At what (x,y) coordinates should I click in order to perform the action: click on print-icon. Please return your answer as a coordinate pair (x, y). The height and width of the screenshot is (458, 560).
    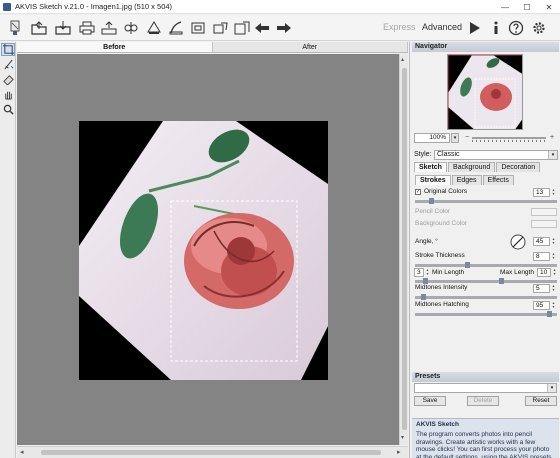
    Looking at the image, I should click on (87, 28).